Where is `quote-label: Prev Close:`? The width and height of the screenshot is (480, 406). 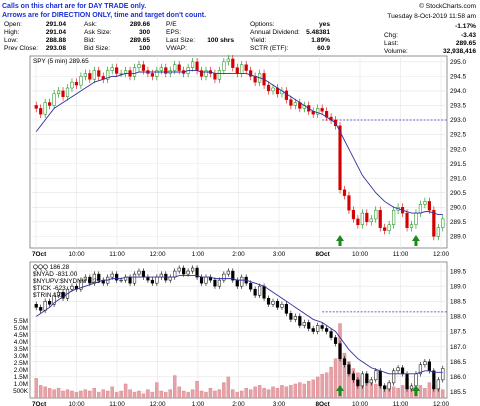 quote-label: Prev Close: is located at coordinates (21, 48).